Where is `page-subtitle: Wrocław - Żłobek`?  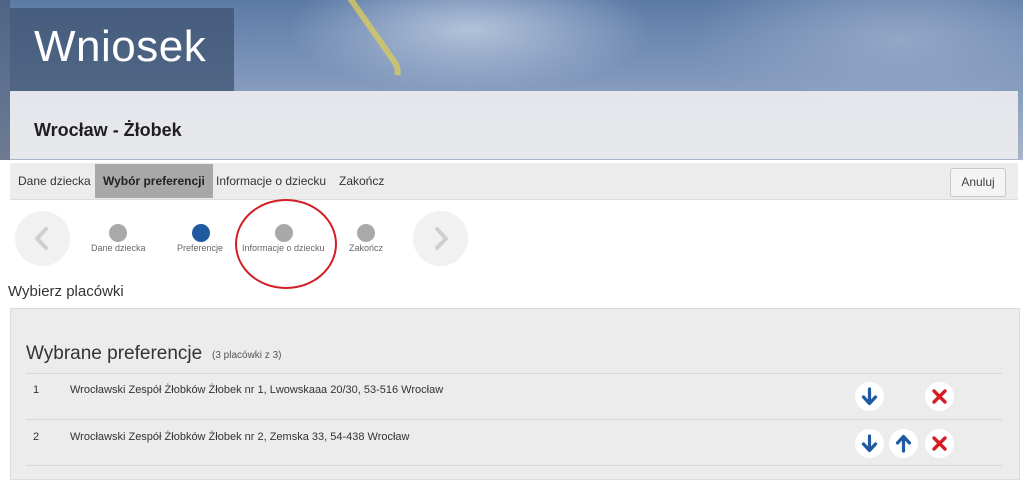
page-subtitle: Wrocław - Żłobek is located at coordinates (108, 130).